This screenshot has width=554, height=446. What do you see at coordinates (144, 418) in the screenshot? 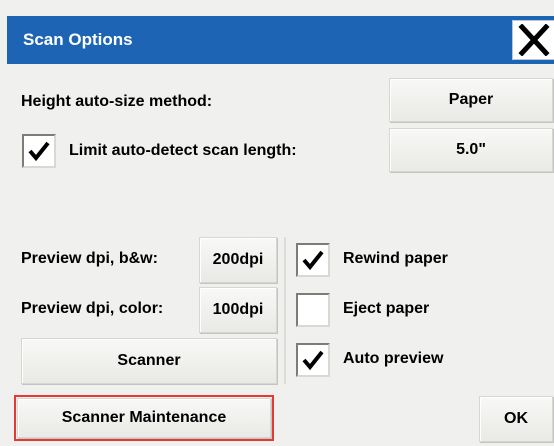
I see `scanner-maintenance-button: Scanner Maintenance` at bounding box center [144, 418].